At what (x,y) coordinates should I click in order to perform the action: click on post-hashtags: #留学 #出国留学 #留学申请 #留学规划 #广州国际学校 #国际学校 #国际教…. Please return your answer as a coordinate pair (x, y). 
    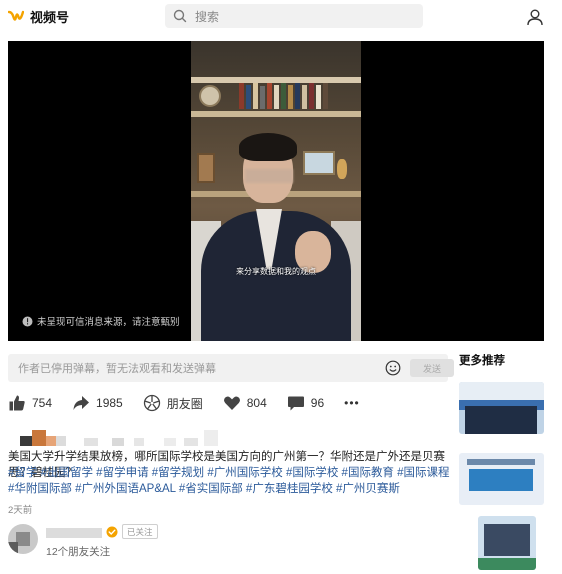
    Looking at the image, I should click on (232, 481).